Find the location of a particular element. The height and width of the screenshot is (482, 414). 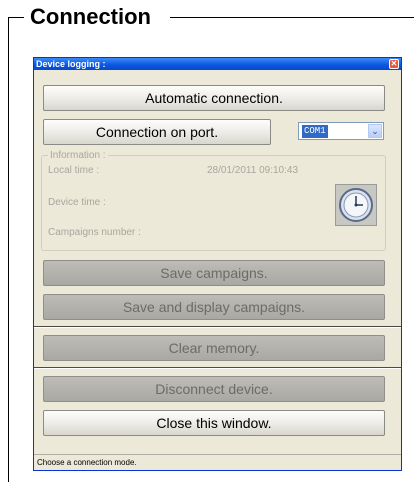

window-titlebar: Device logging : ✕ is located at coordinates (217, 64).